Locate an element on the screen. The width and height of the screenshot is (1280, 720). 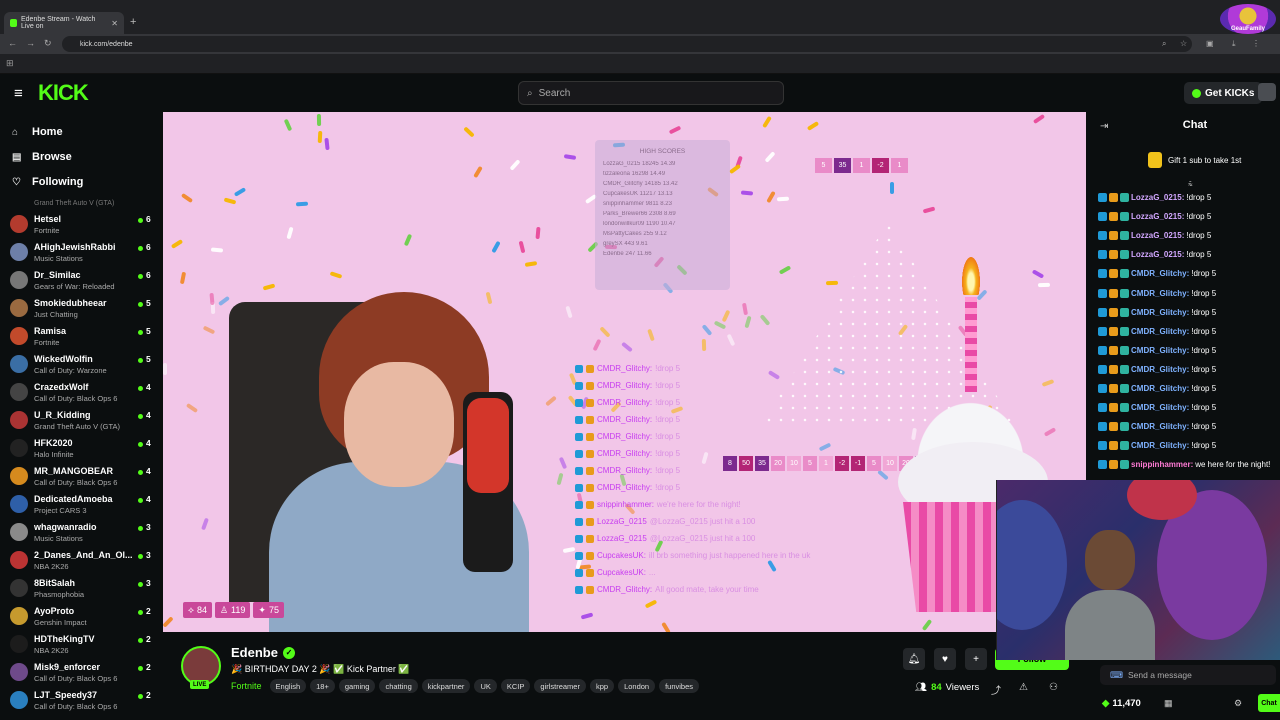
report-icon: ⚠ is located at coordinates (1023, 687).